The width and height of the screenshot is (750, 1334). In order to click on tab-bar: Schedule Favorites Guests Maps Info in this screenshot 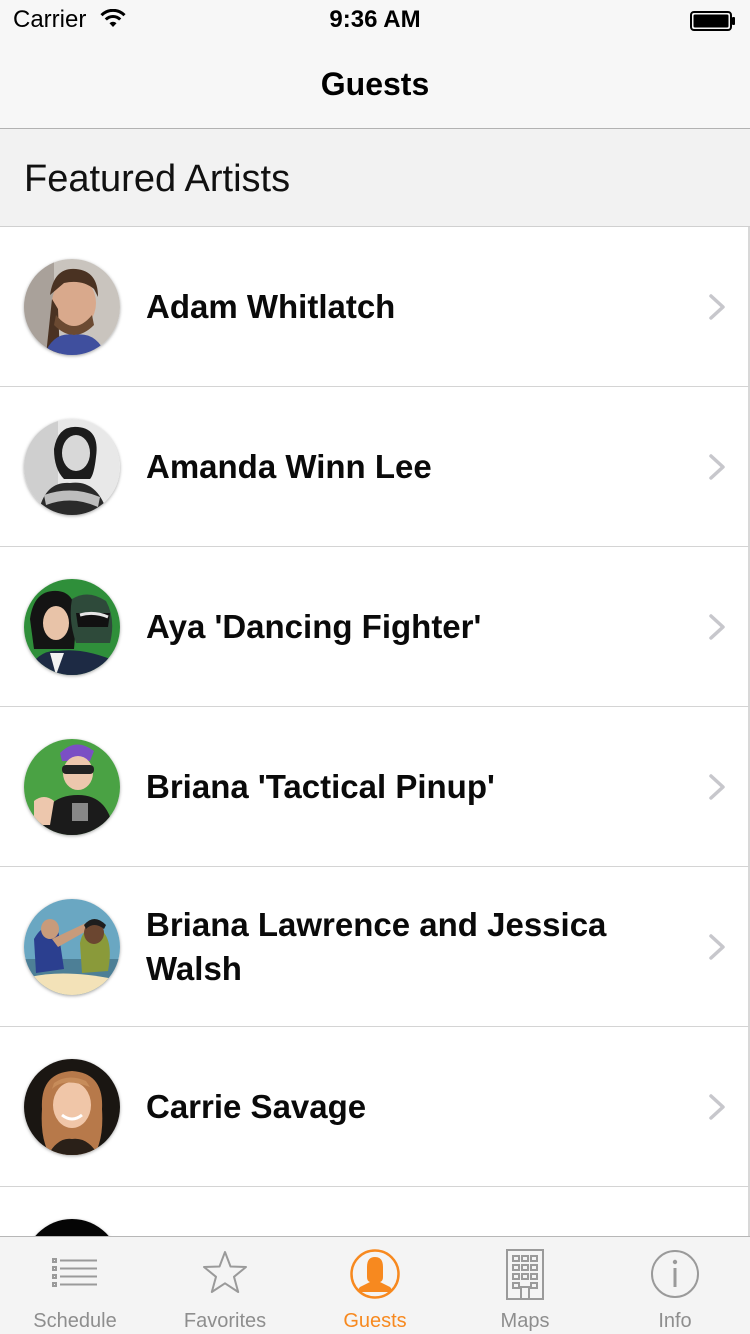, I will do `click(375, 1285)`.